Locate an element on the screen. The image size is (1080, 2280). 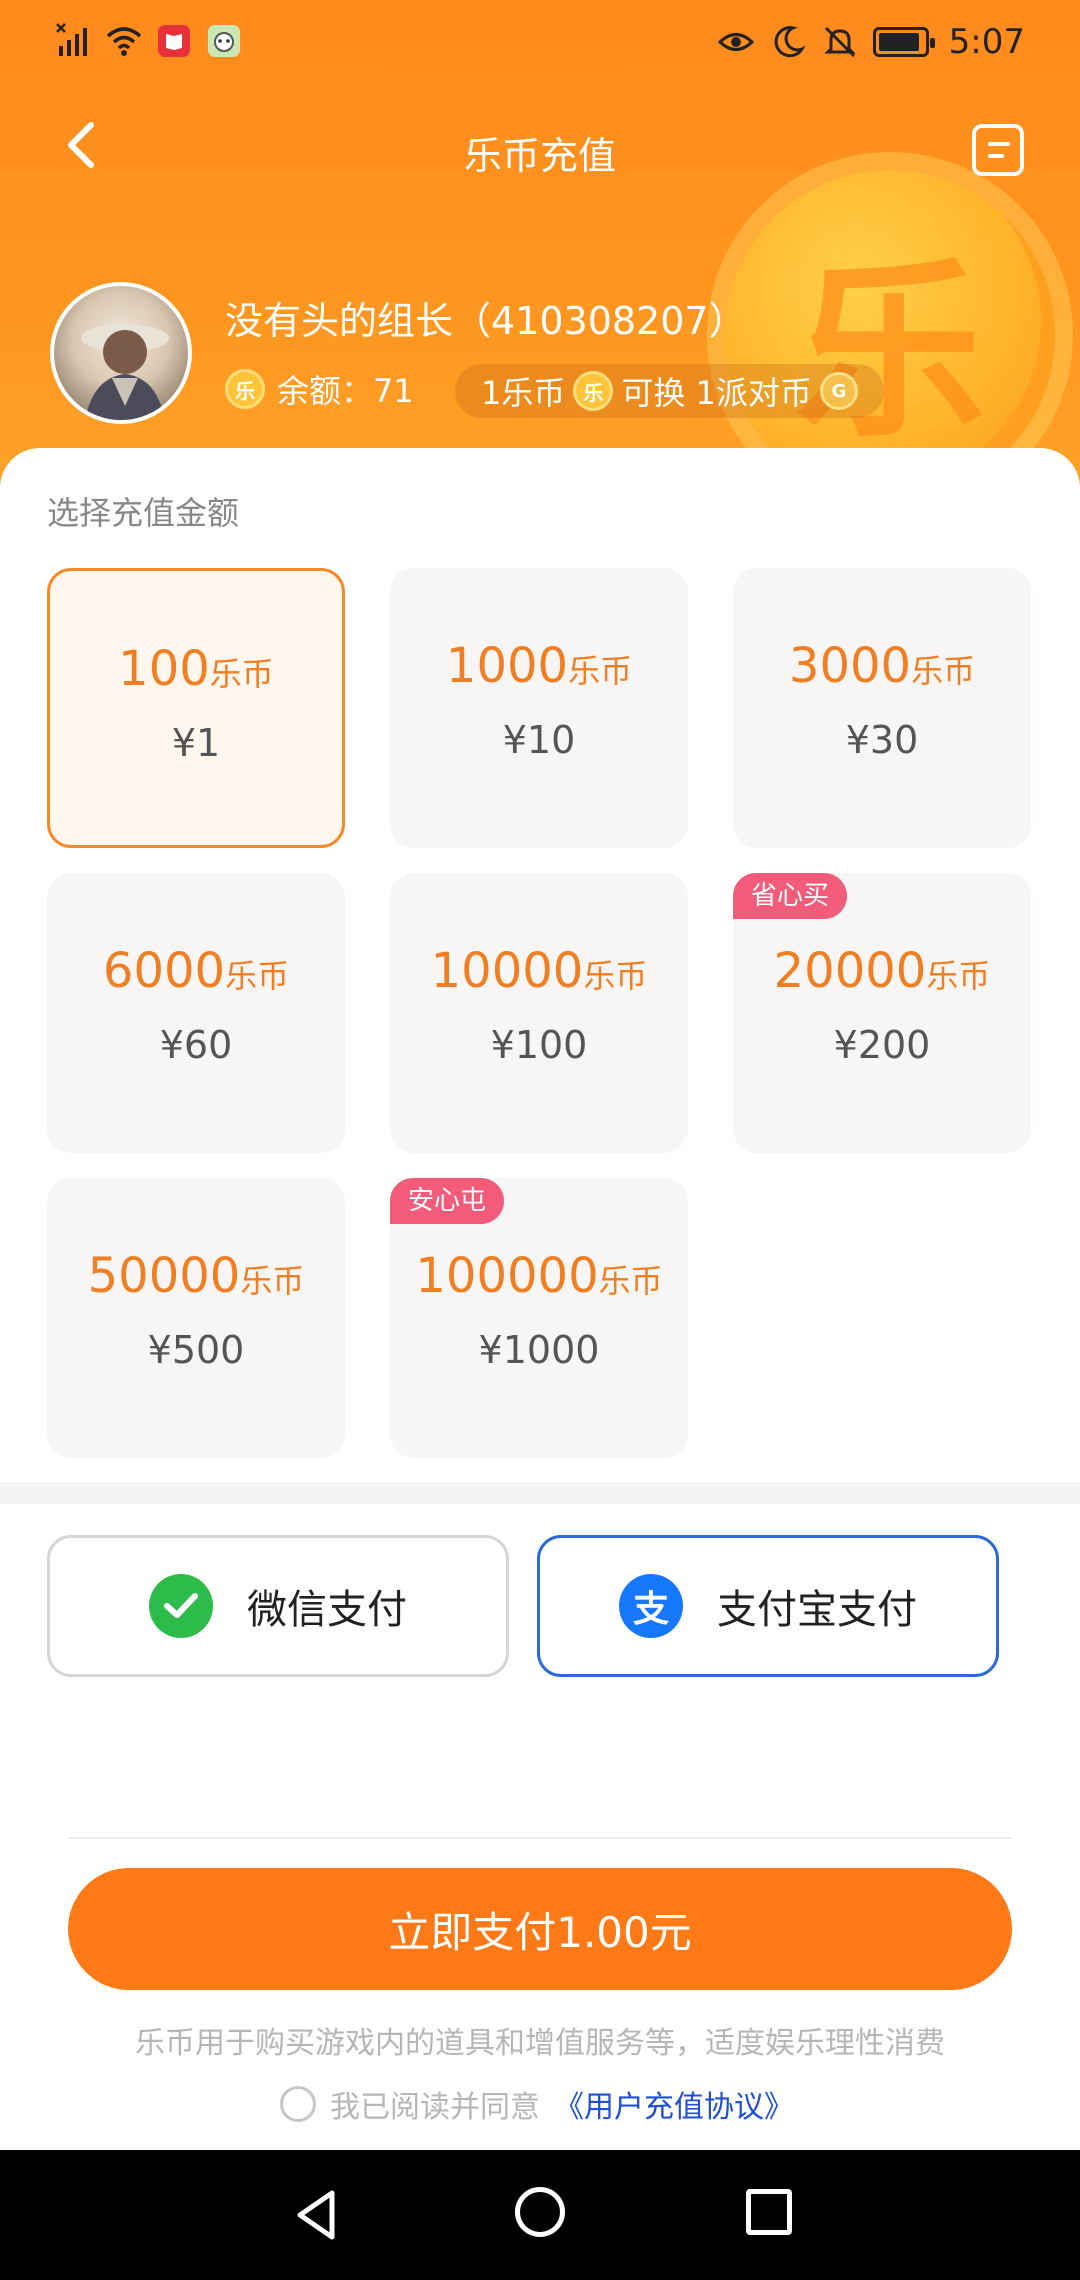
mute-bell-icon is located at coordinates (840, 42).